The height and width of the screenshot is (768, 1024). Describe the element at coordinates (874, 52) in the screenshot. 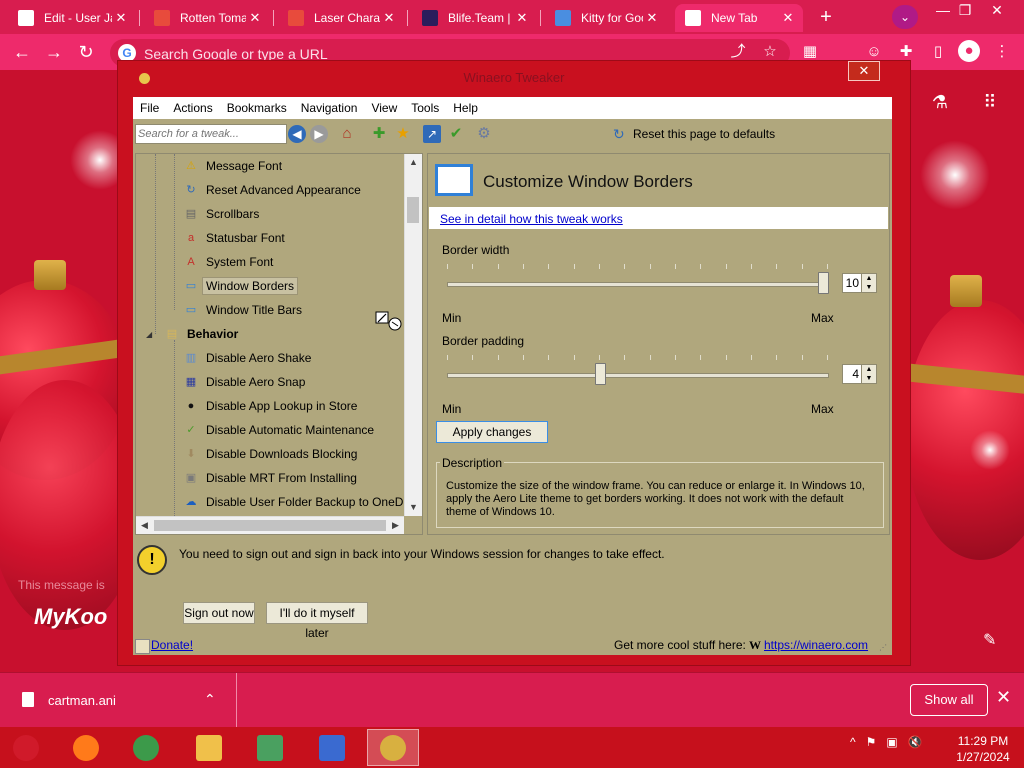

I see `emoji-extension-icon: ☺` at that location.